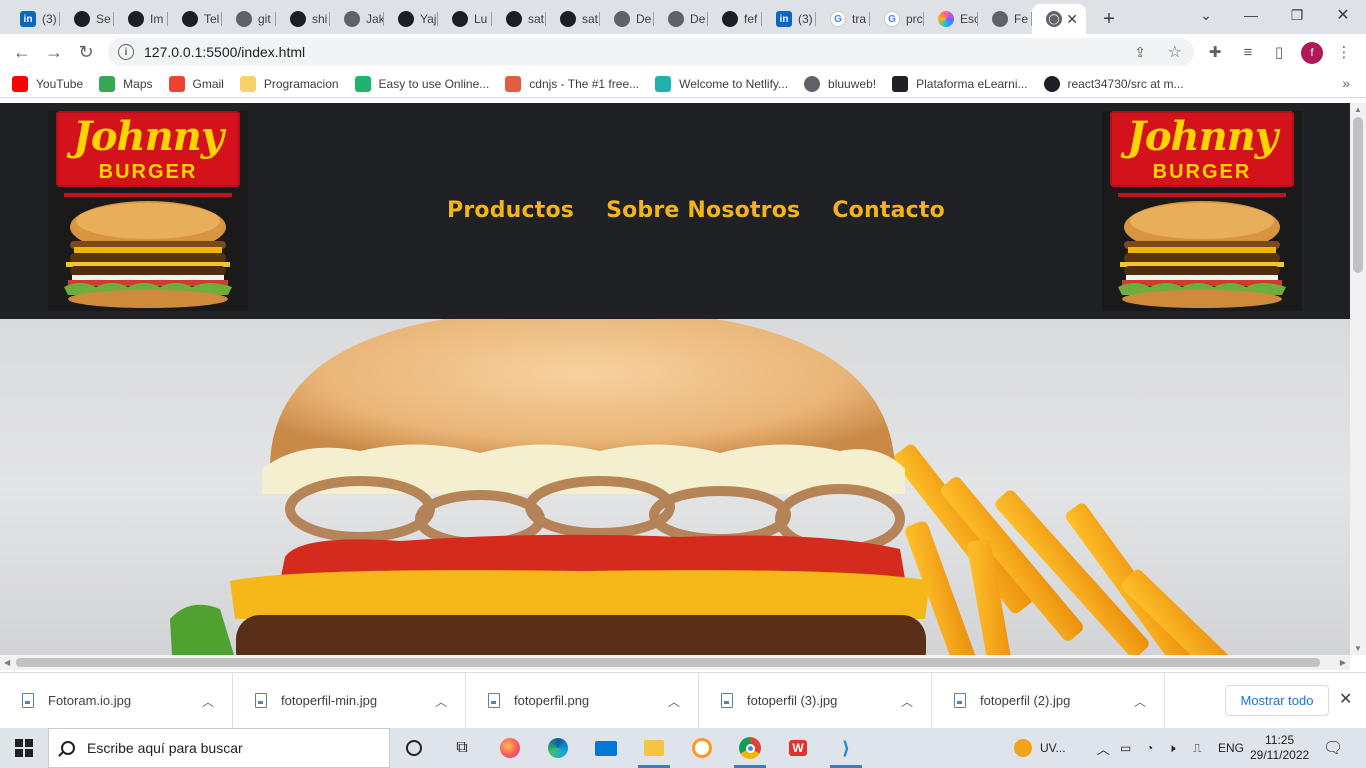 This screenshot has height=768, width=1366. What do you see at coordinates (558, 748) in the screenshot?
I see `edge-icon` at bounding box center [558, 748].